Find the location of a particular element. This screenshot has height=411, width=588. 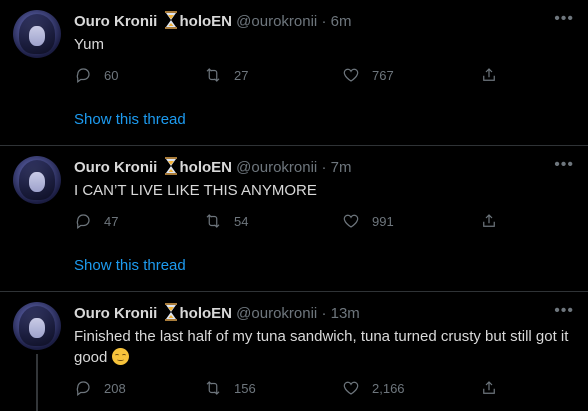

reply-button: 60 is located at coordinates (96, 75).